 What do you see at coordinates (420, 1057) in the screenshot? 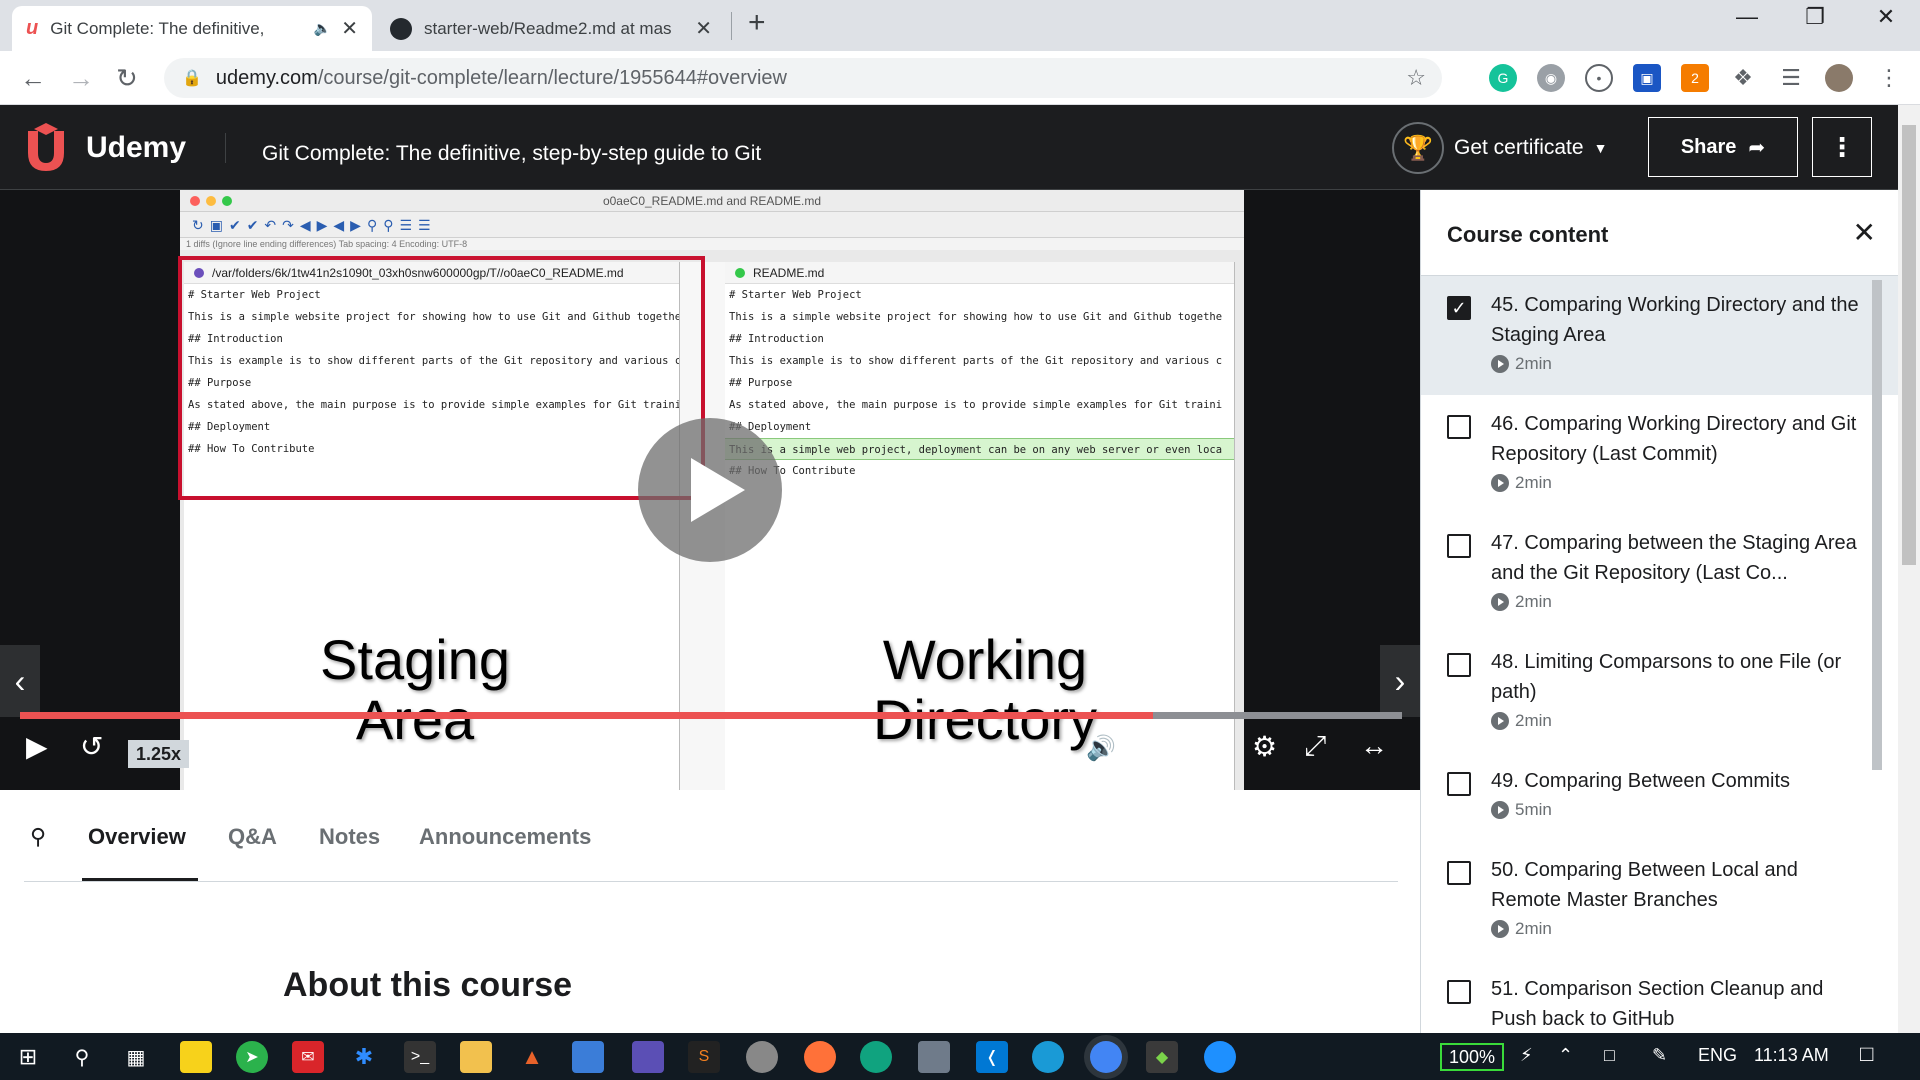
I see `terminal-icon: >_` at bounding box center [420, 1057].